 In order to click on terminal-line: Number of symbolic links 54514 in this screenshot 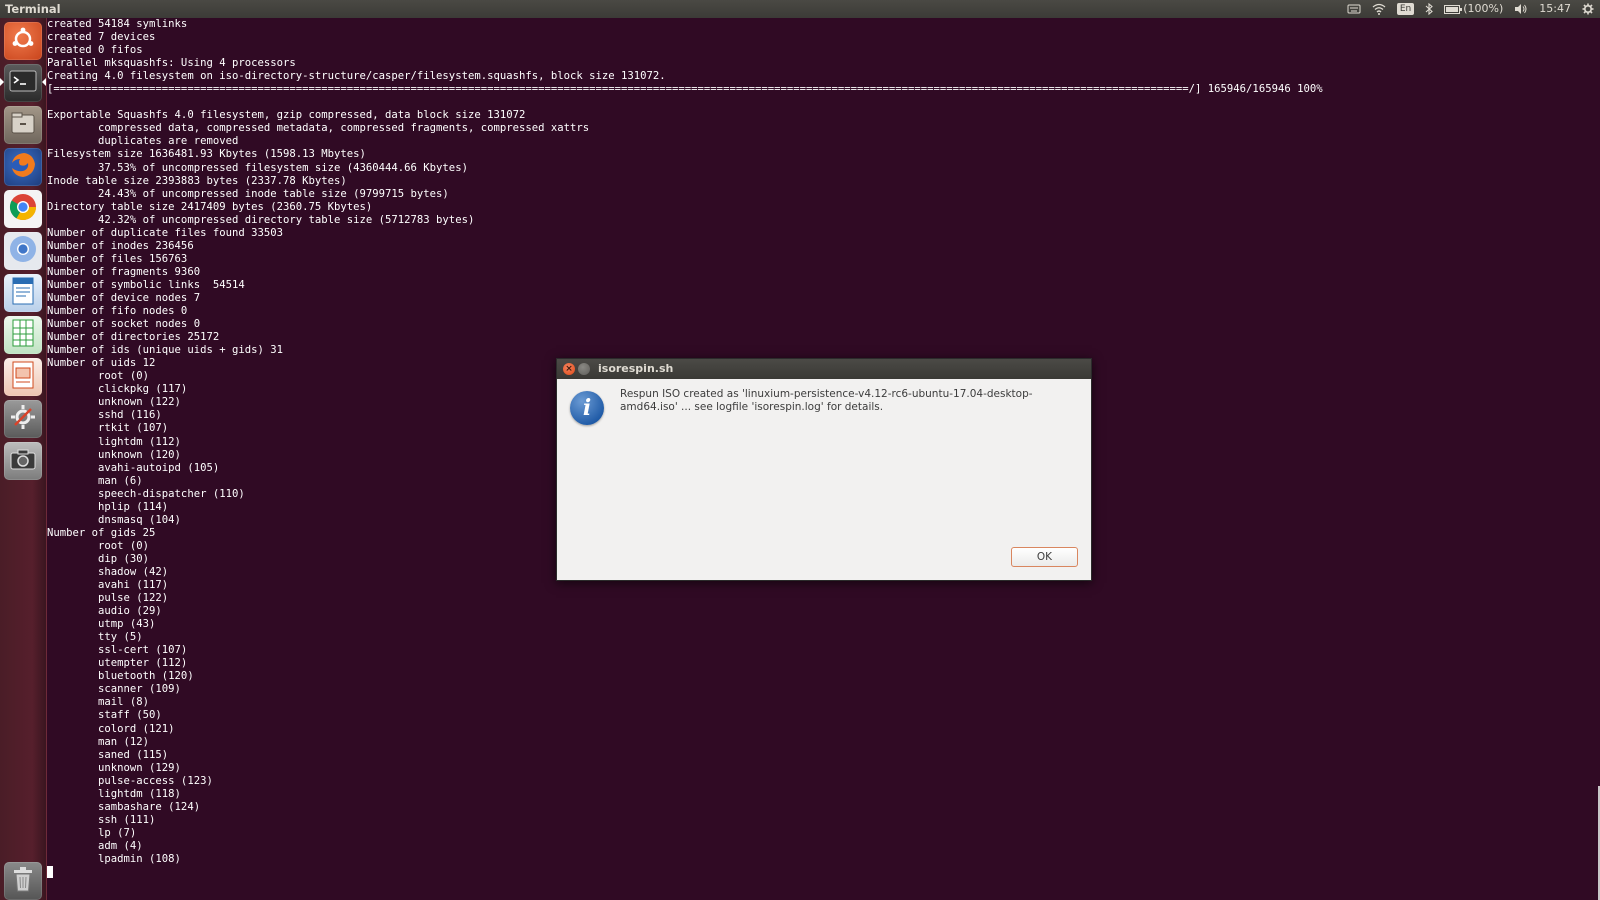, I will do `click(146, 284)`.